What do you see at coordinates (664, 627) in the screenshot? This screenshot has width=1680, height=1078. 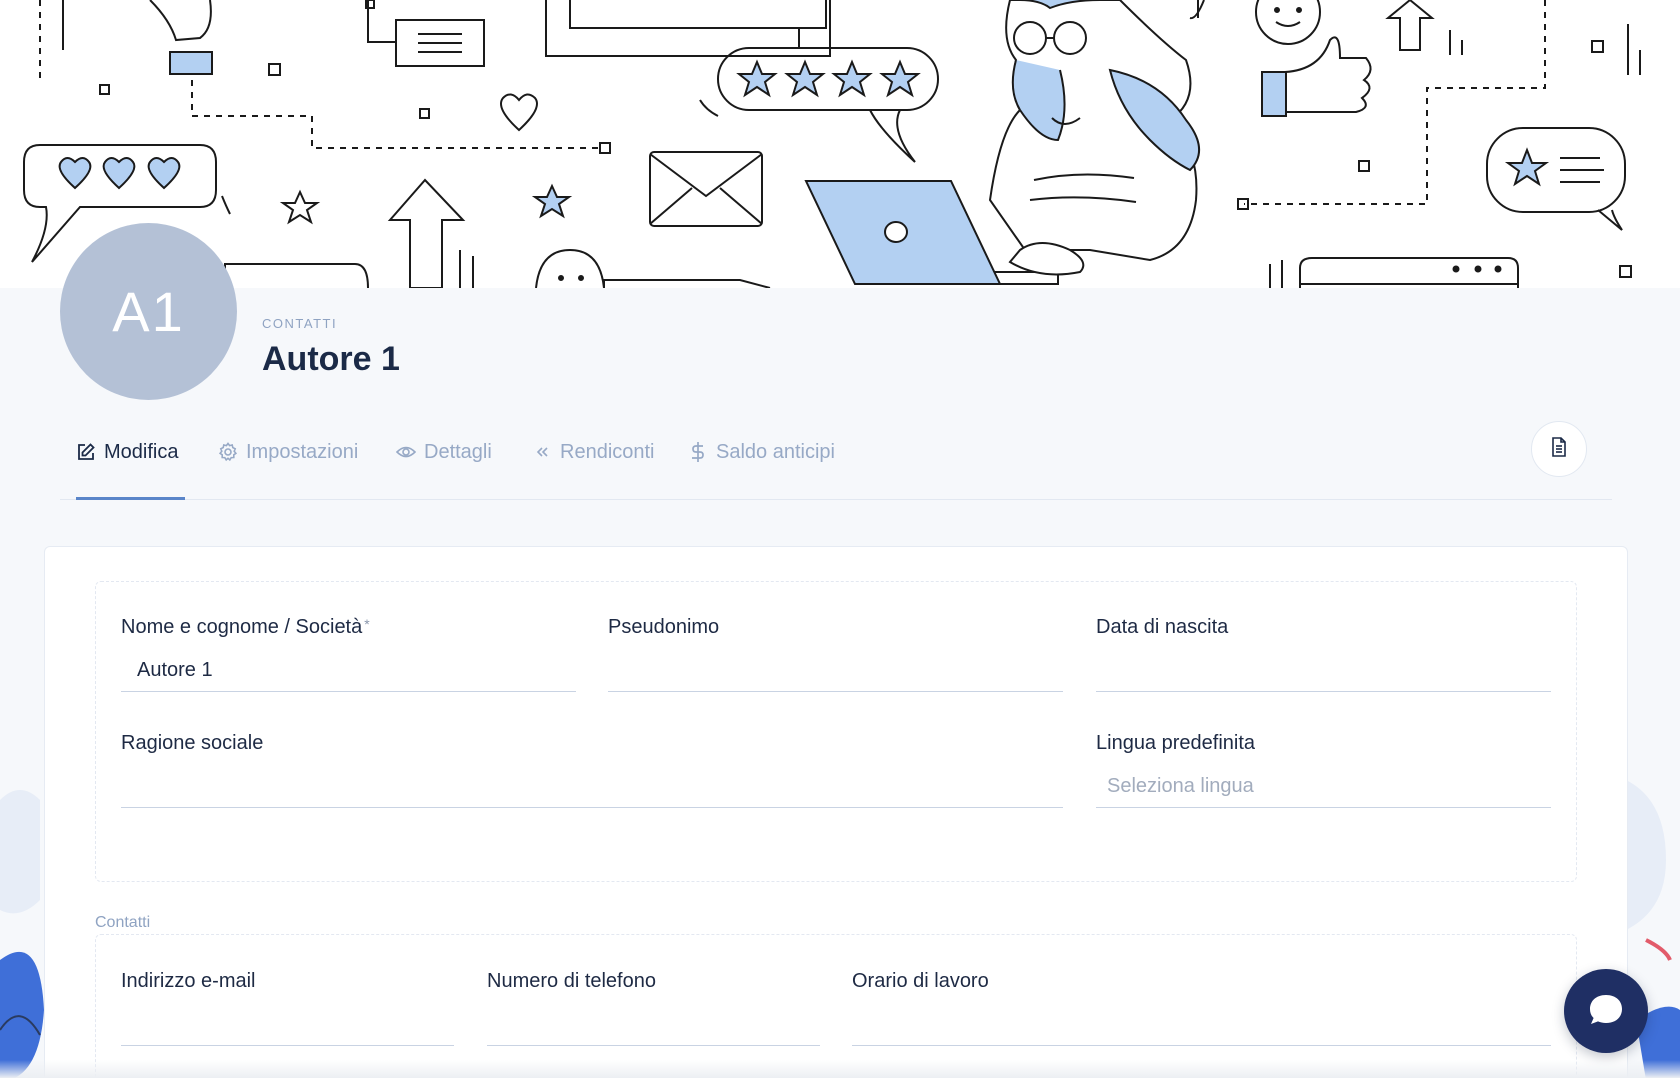 I see `pseudonym-label: Pseudonimo` at bounding box center [664, 627].